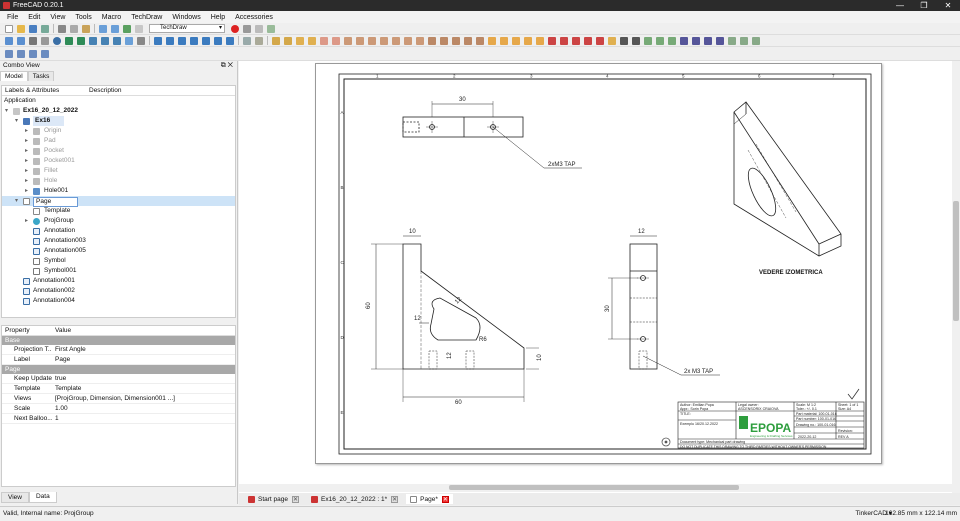  I want to click on menu-tools: Tools, so click(83, 17).